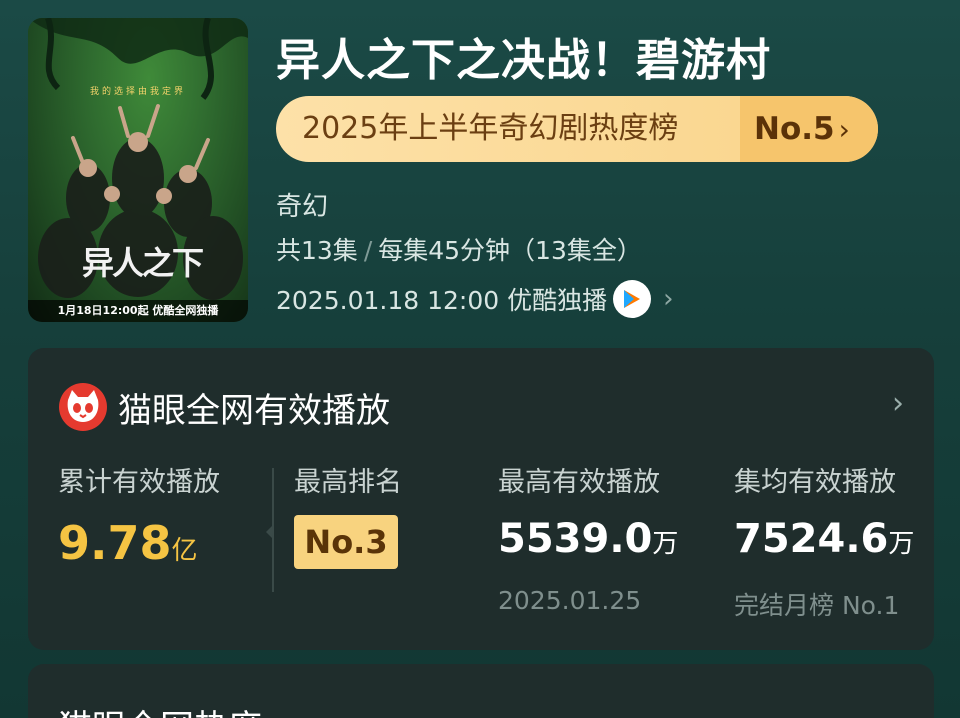 The width and height of the screenshot is (960, 718). Describe the element at coordinates (510, 250) in the screenshot. I see `episode-duration: 每集45分钟（13集全）` at that location.